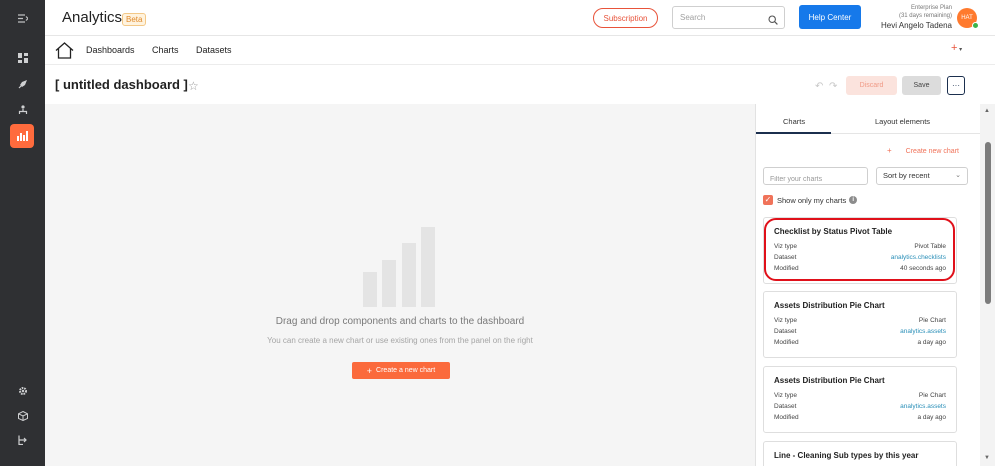  What do you see at coordinates (931, 8) in the screenshot?
I see `plan-name: Enterprise Plan` at bounding box center [931, 8].